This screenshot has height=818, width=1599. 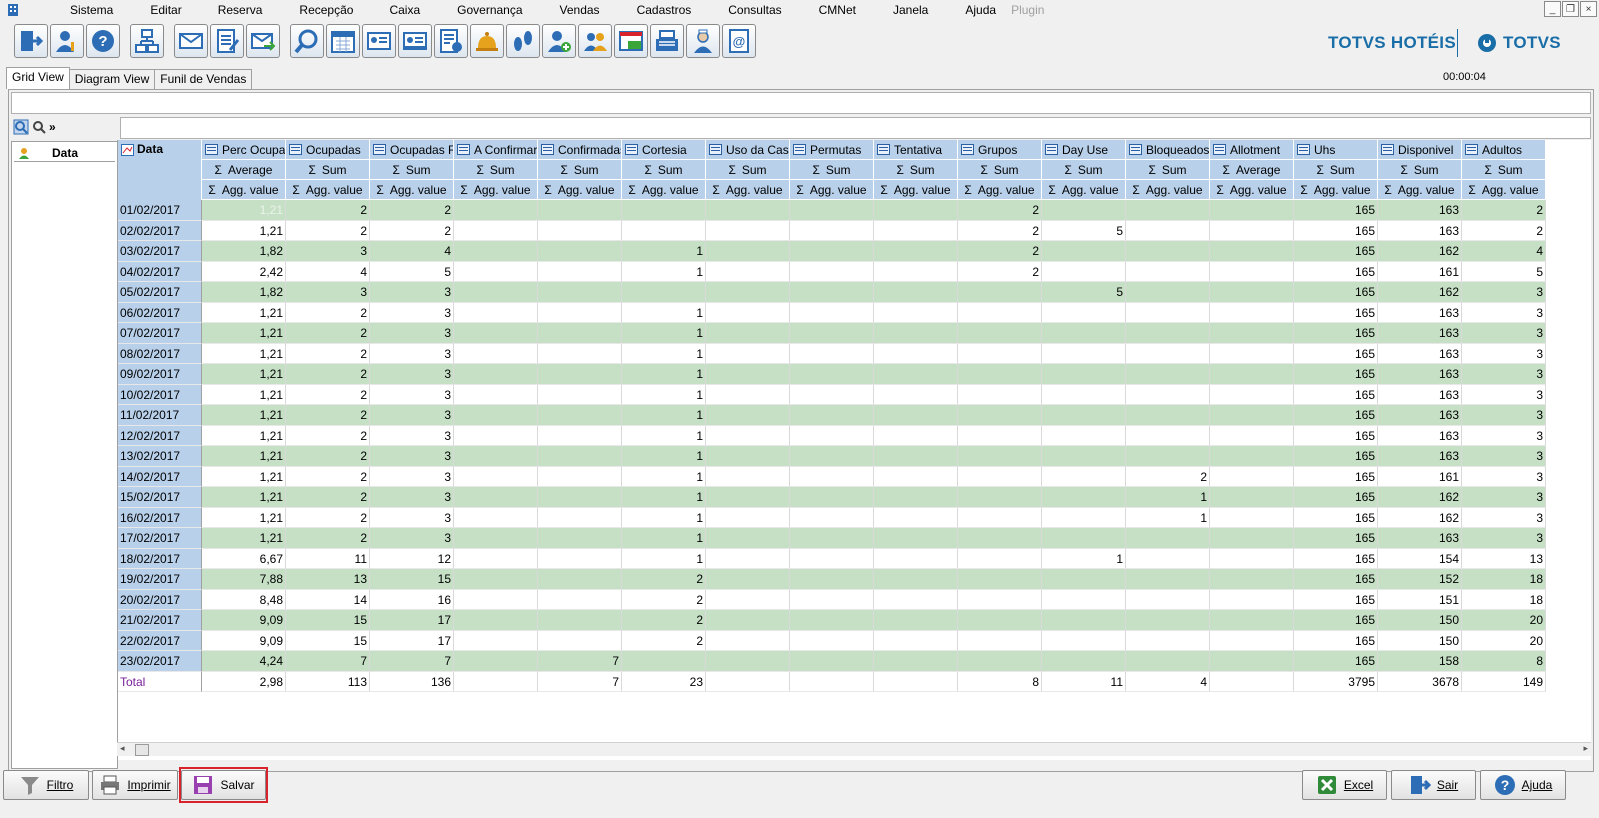 I want to click on row-date: 09/02/2017, so click(x=160, y=374).